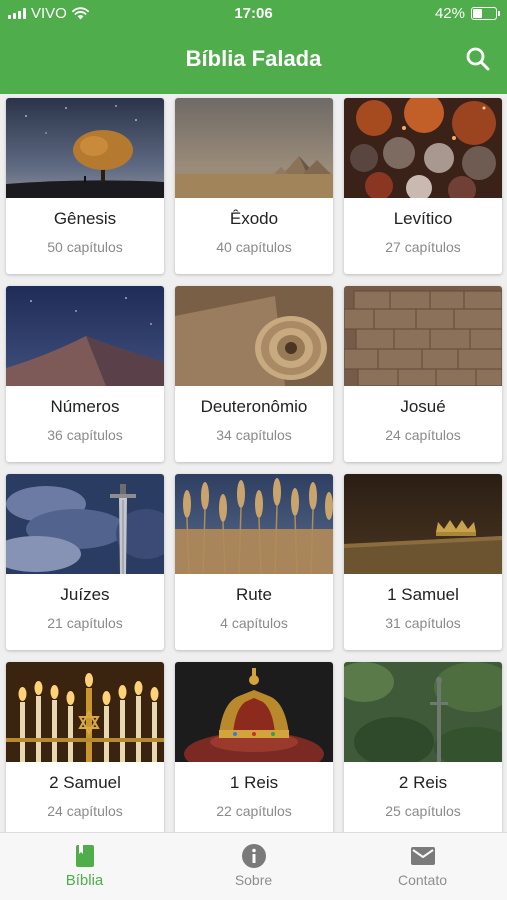 The image size is (507, 900). Describe the element at coordinates (85, 594) in the screenshot. I see `book-name: Juízes` at that location.